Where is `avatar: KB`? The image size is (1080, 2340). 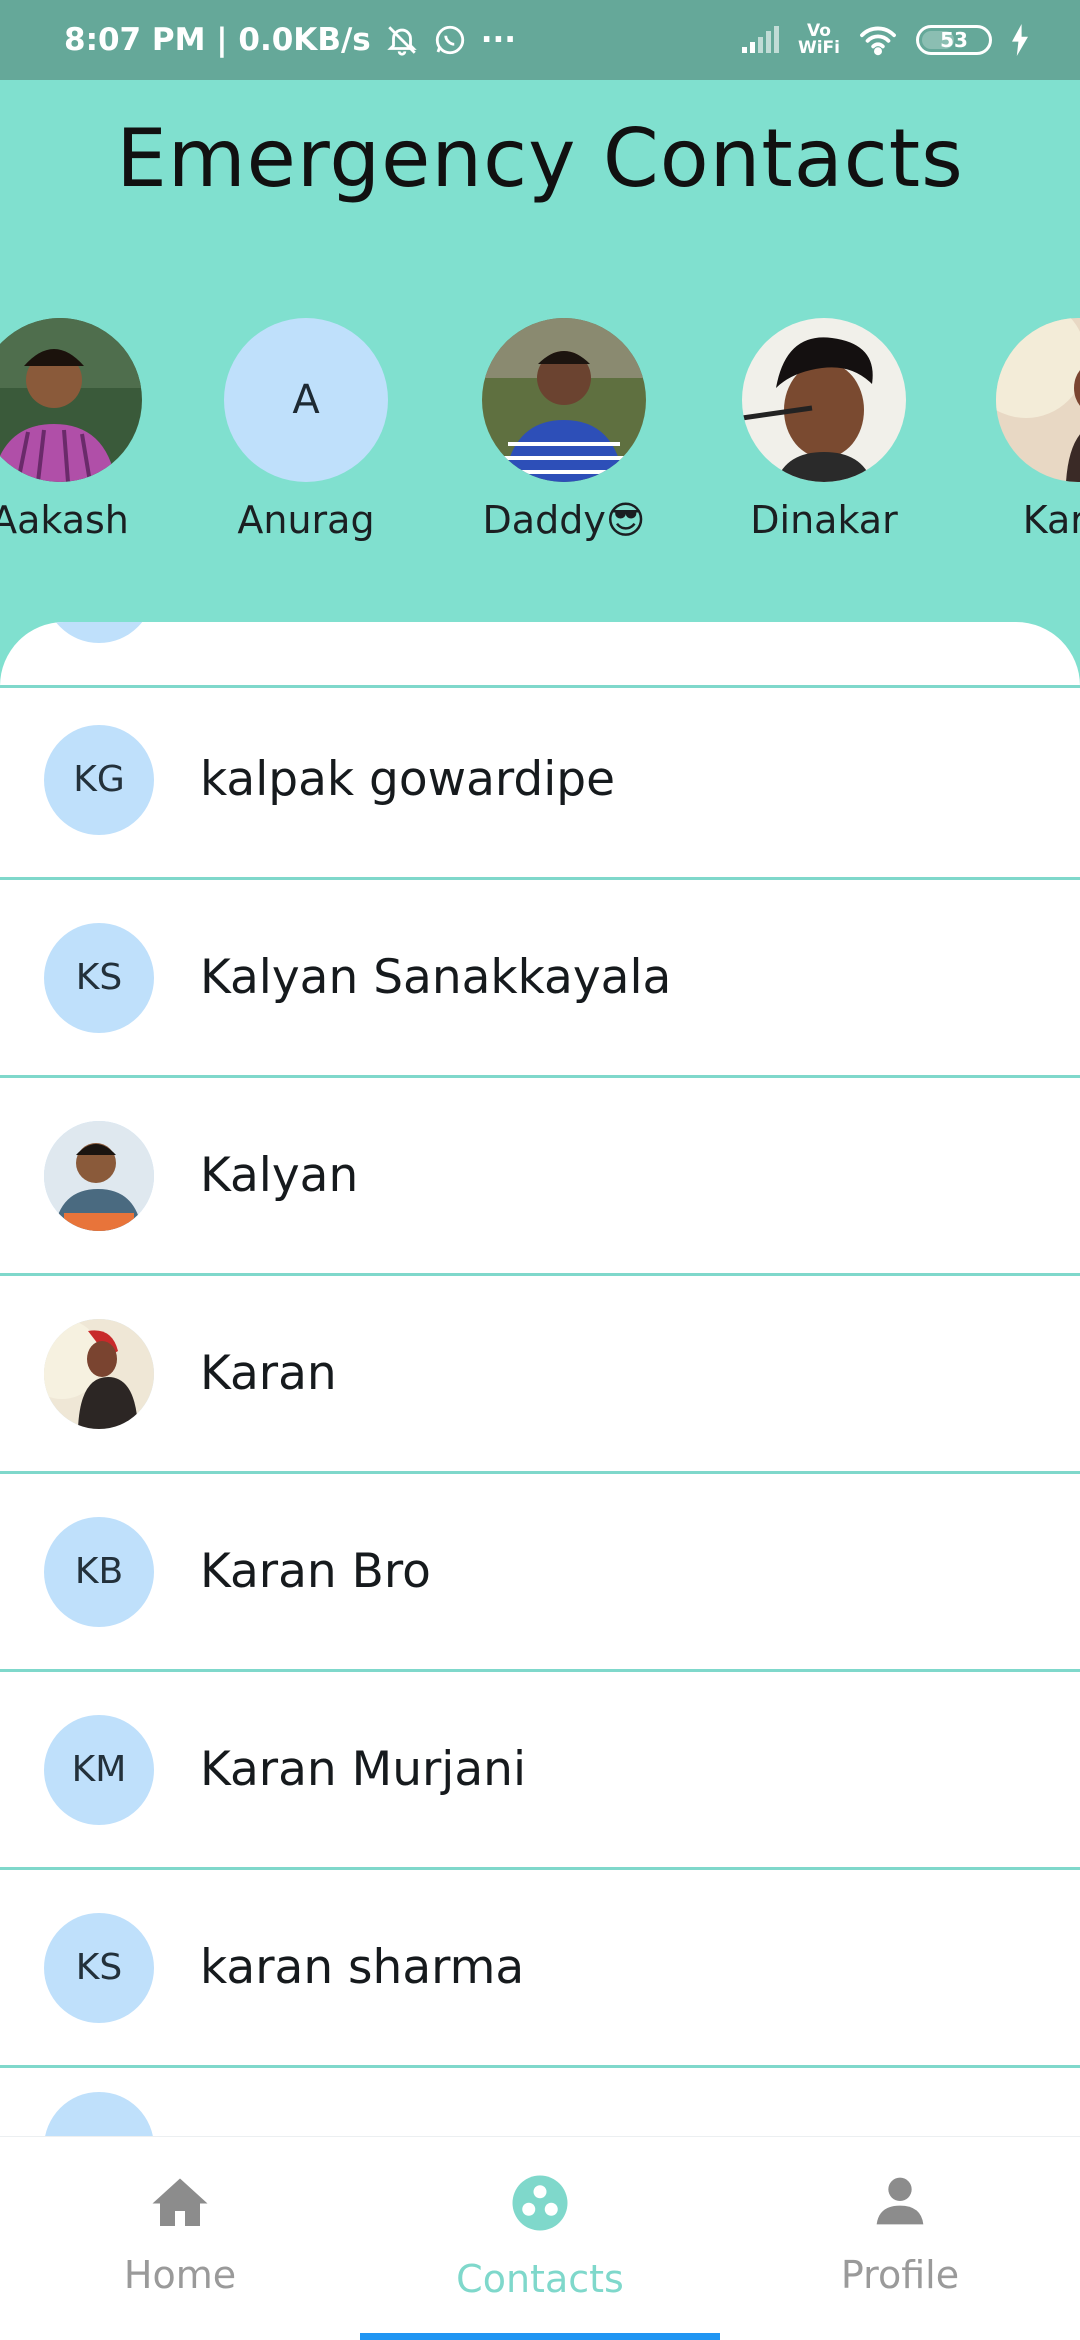
avatar: KB is located at coordinates (99, 1571).